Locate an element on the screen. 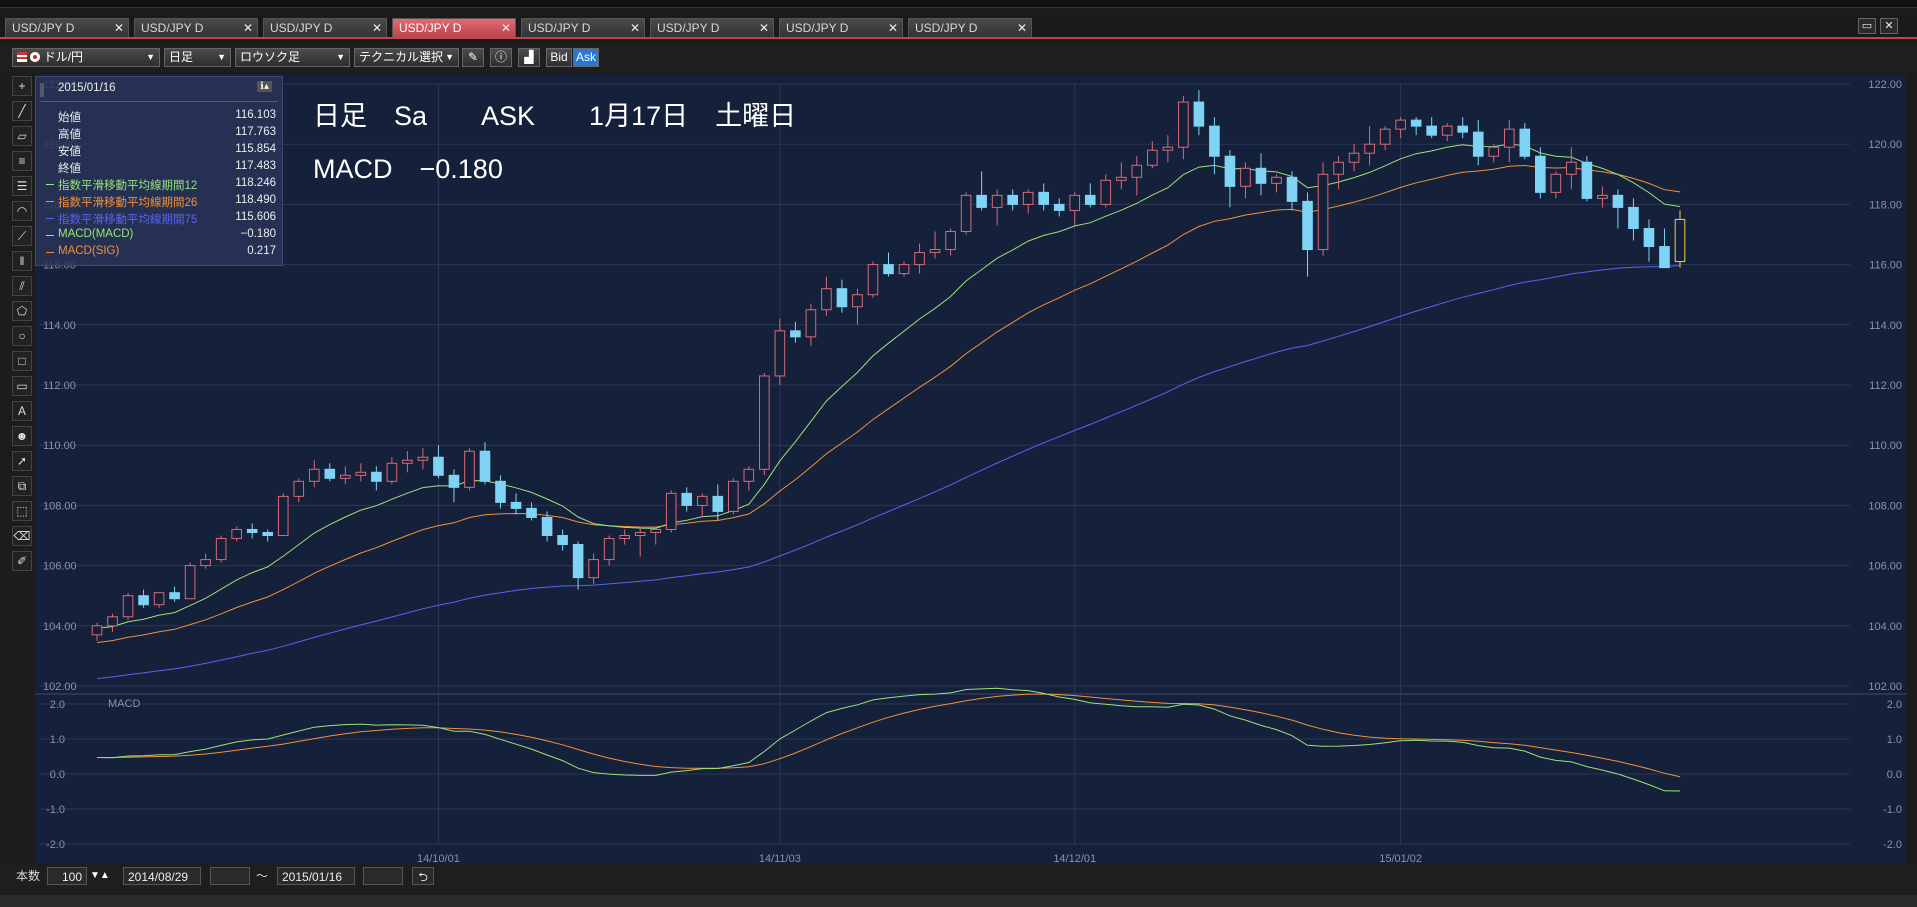 The image size is (1917, 907). volume-chart-icon: ▟ is located at coordinates (529, 57).